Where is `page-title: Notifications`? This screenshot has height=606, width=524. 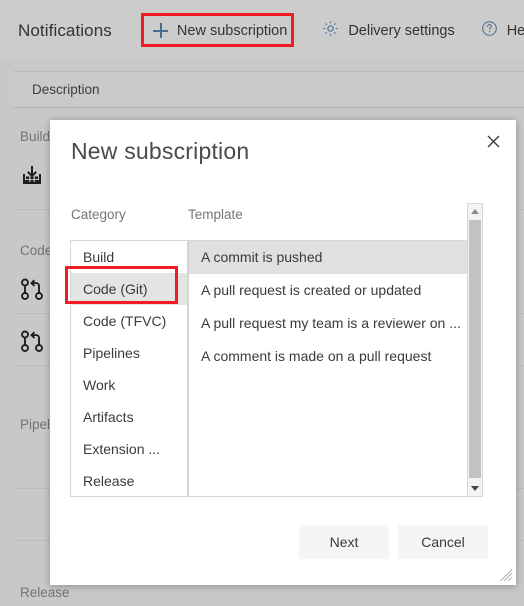
page-title: Notifications is located at coordinates (65, 30).